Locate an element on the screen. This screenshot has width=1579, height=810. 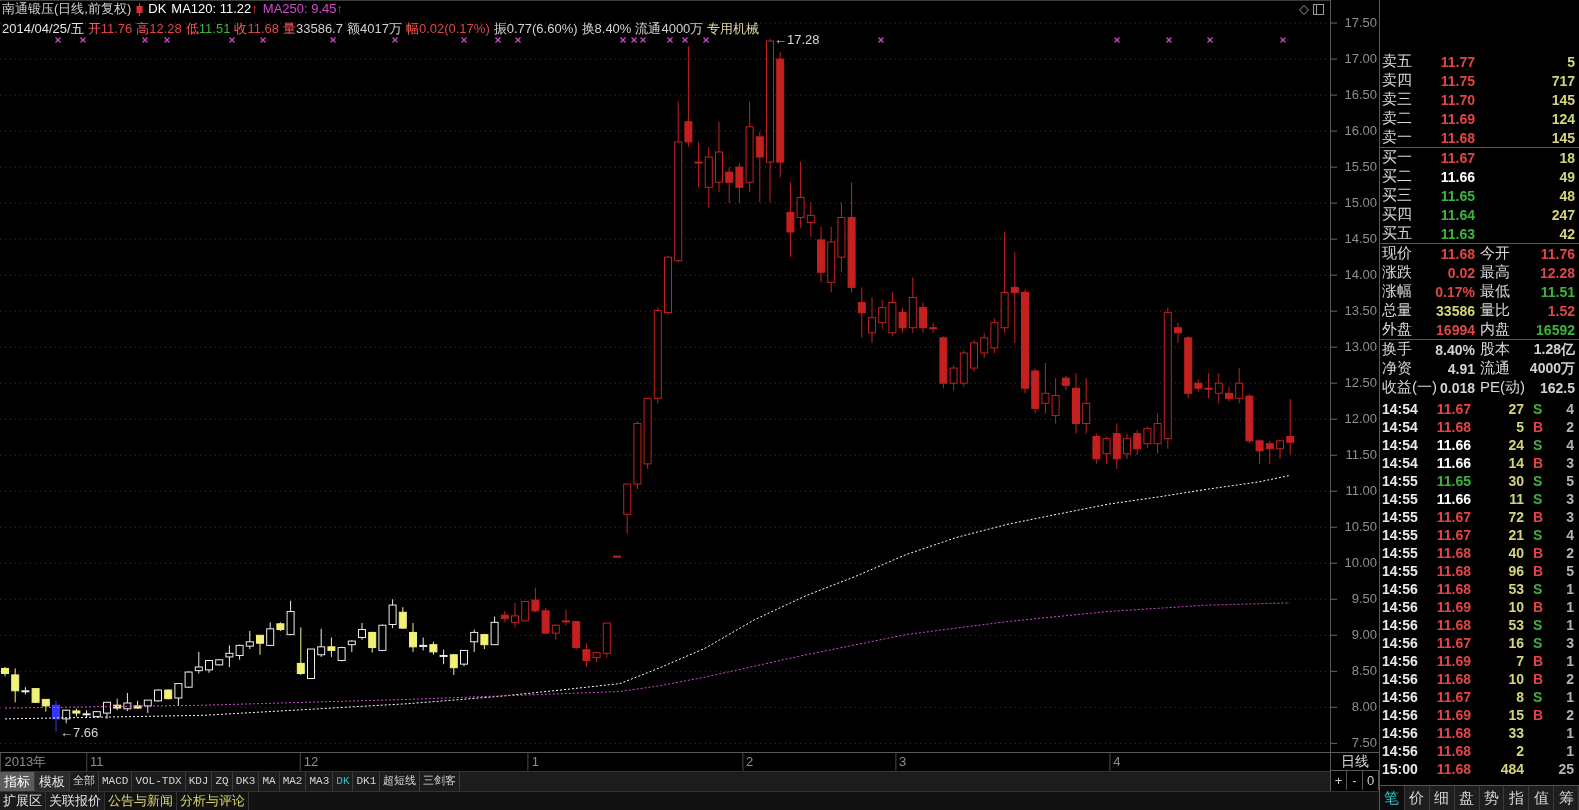
trade-time: 14:55 is located at coordinates (1400, 481).